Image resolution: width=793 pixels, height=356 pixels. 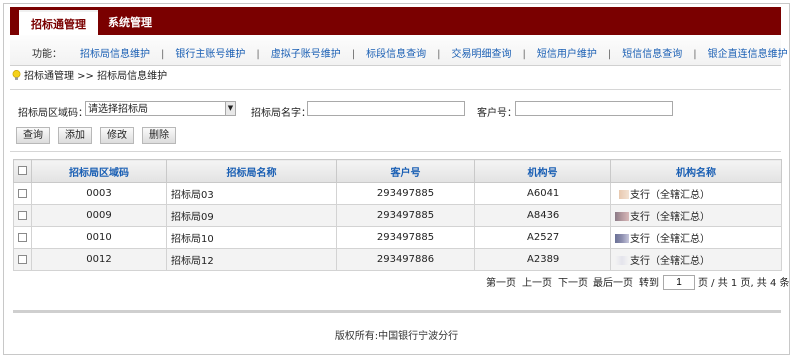 What do you see at coordinates (395, 22) in the screenshot?
I see `top-nav-bar: 招标通管理 系统管理` at bounding box center [395, 22].